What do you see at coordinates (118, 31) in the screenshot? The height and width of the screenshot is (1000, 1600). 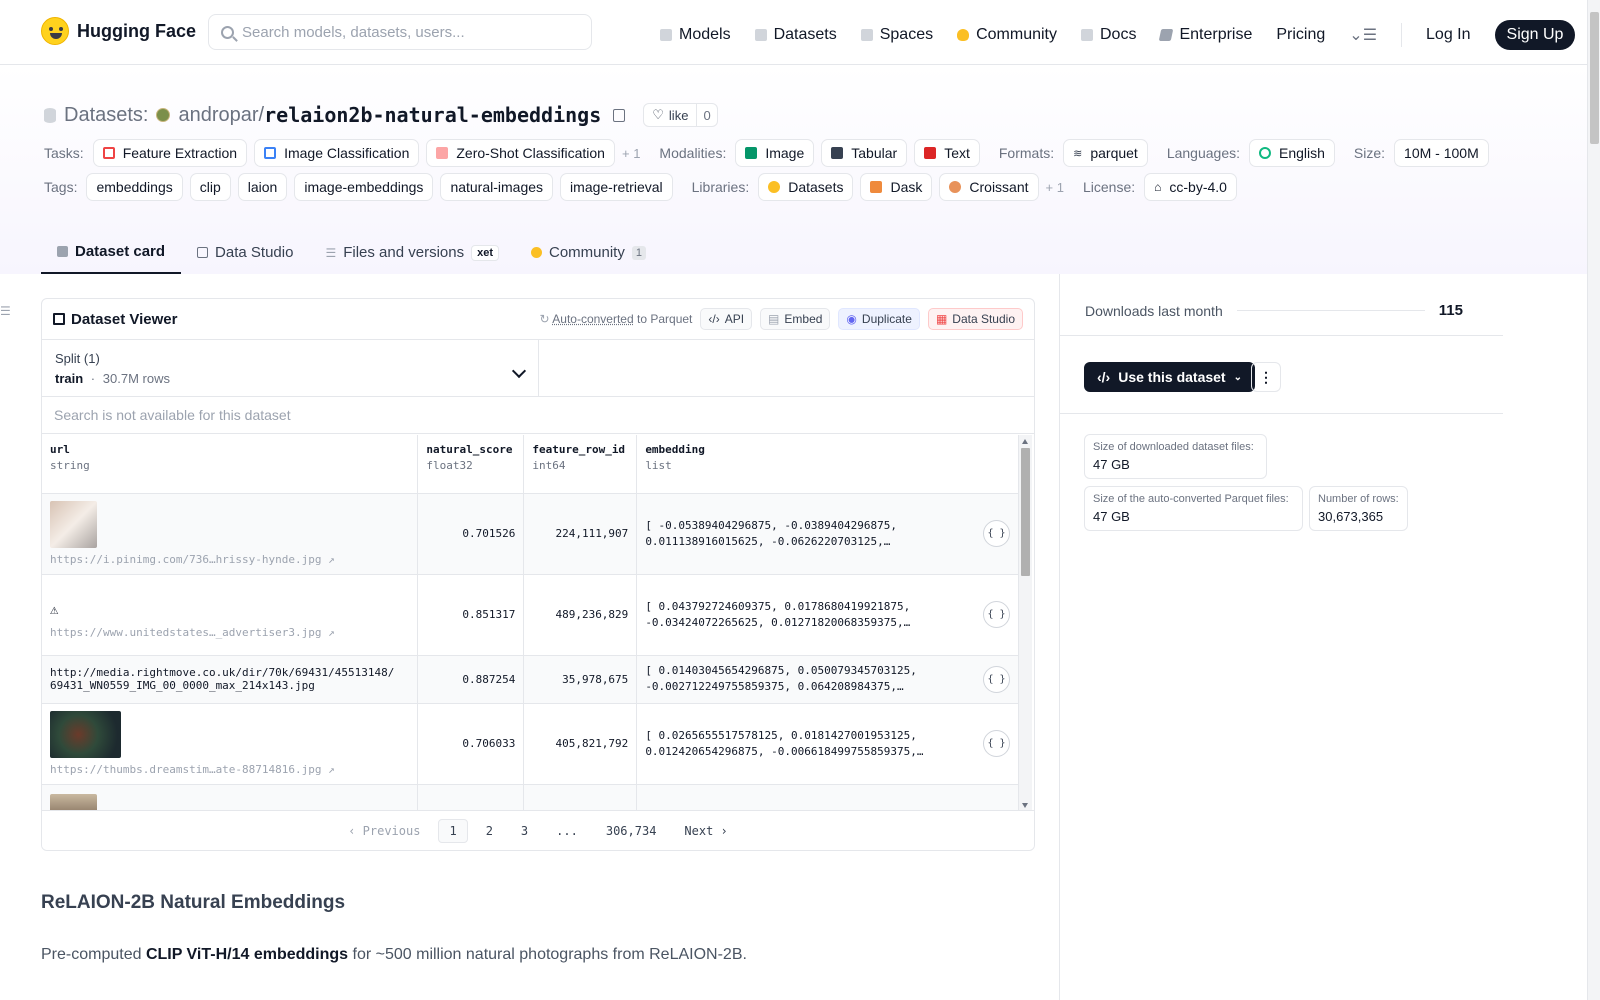 I see `site-logo: Hugging Face` at bounding box center [118, 31].